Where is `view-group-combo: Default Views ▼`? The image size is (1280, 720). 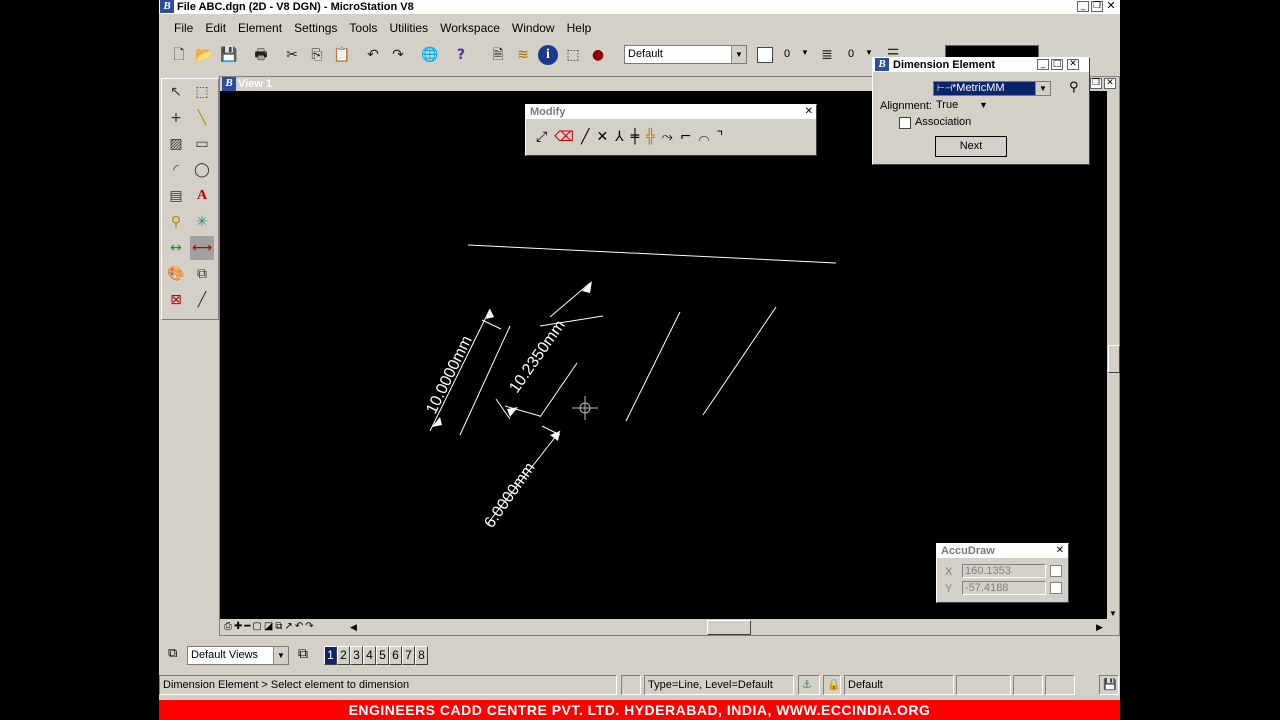 view-group-combo: Default Views ▼ is located at coordinates (238, 655).